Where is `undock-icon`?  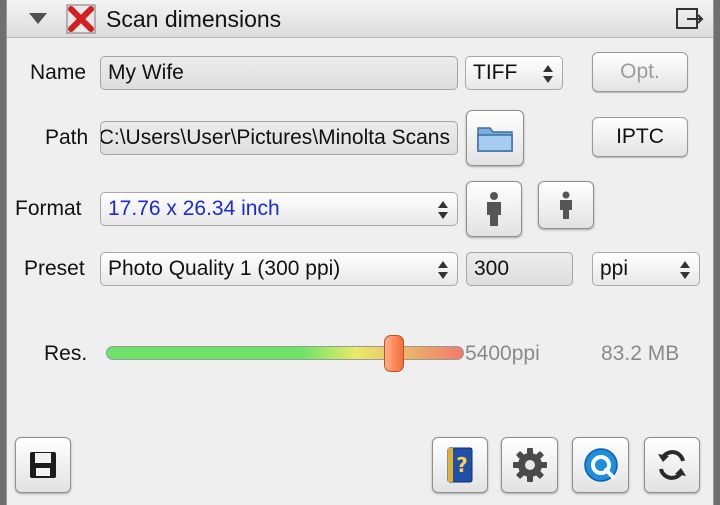
undock-icon is located at coordinates (690, 19).